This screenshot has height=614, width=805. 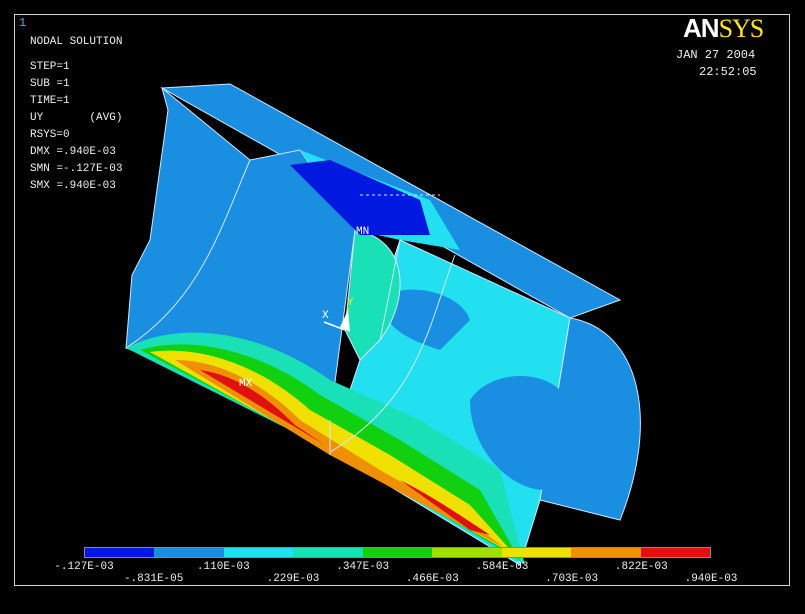 I want to click on legend-label: .822E-03, so click(x=641, y=567).